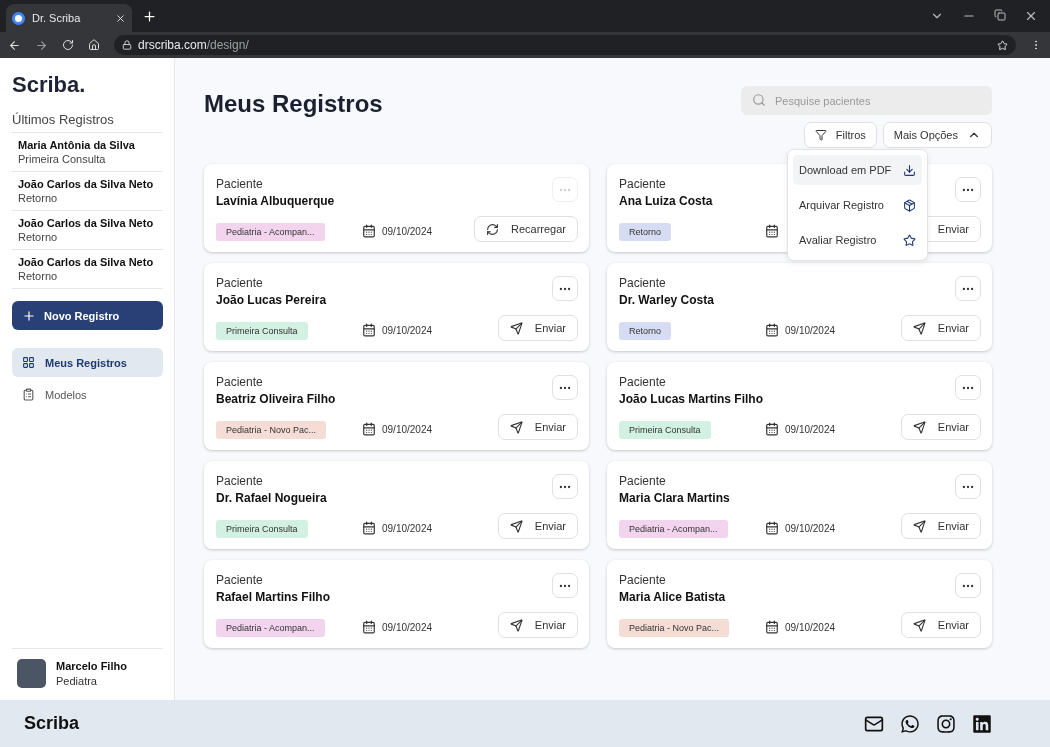 The image size is (1050, 747). I want to click on patient-name: Rafael Martins Filho, so click(273, 597).